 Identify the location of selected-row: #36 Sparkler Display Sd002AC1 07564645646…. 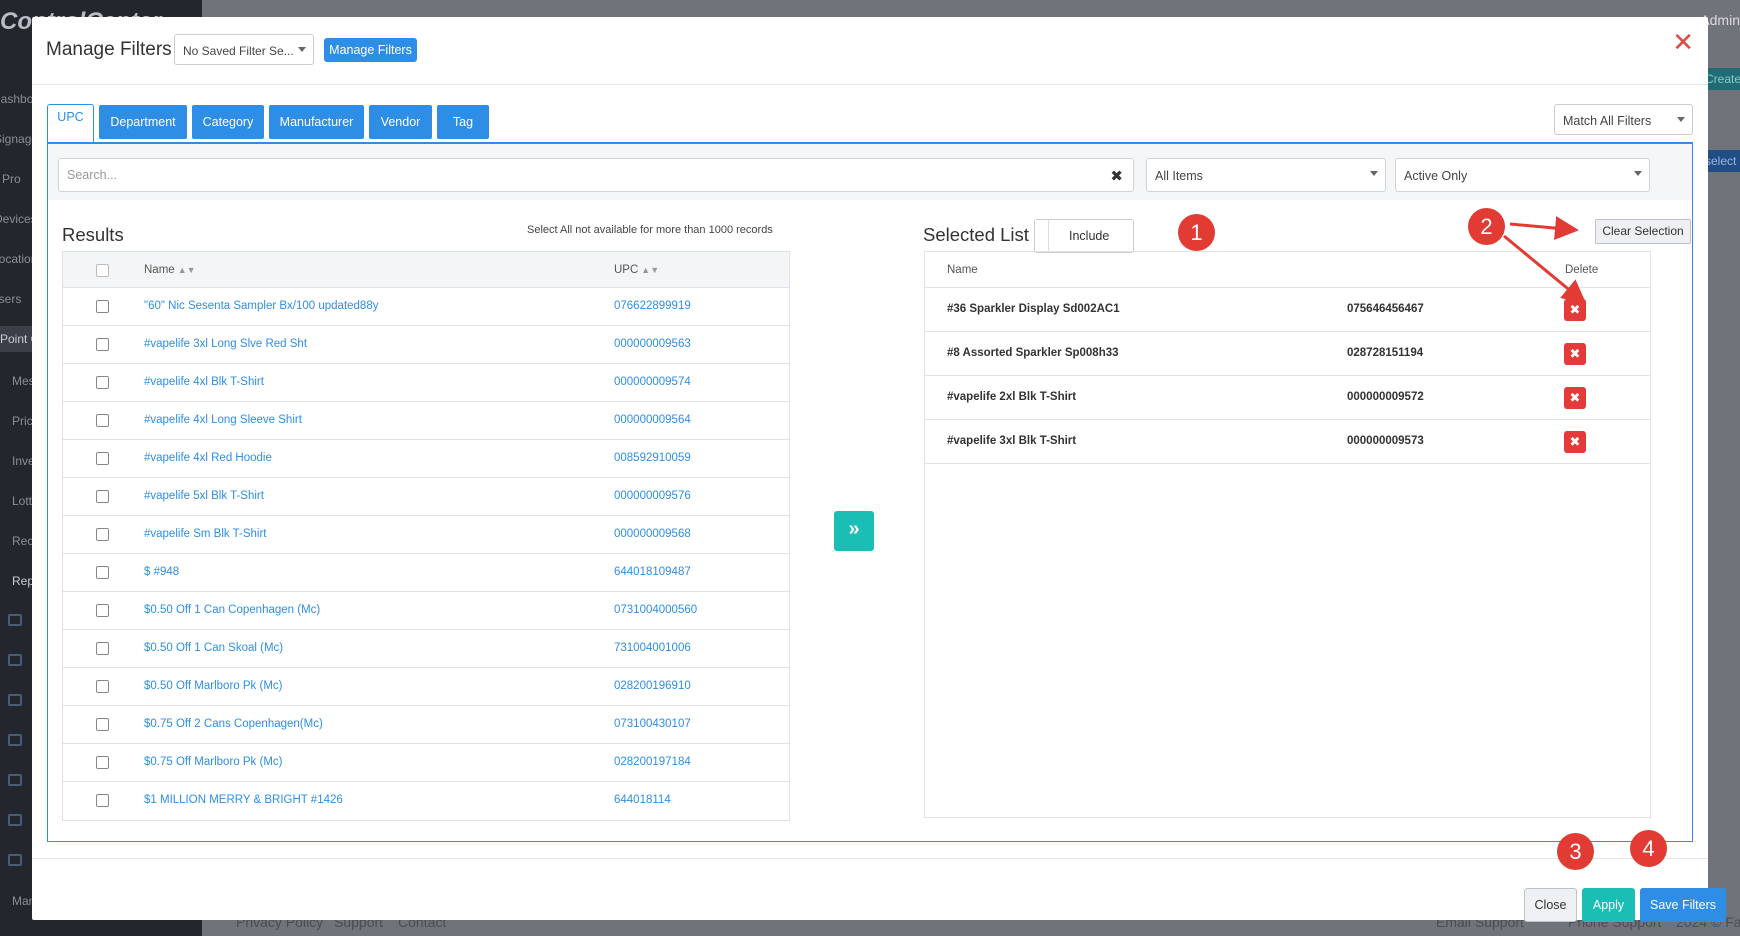
(1287, 310).